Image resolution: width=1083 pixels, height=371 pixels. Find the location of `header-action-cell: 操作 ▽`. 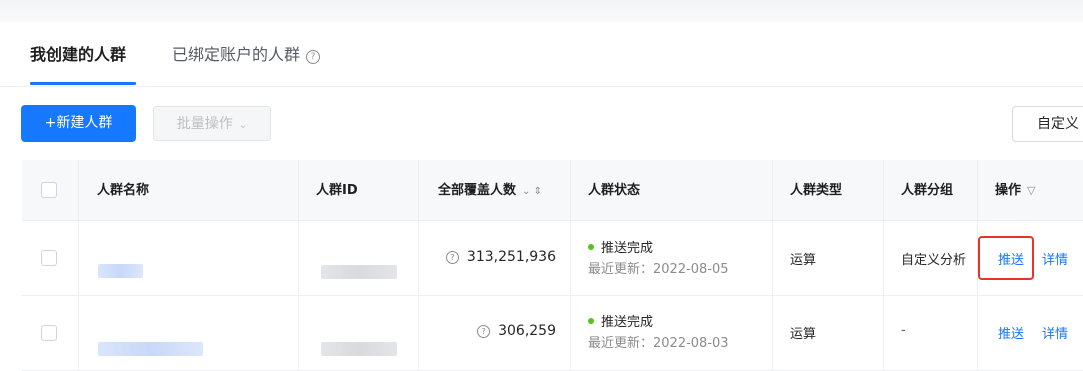

header-action-cell: 操作 ▽ is located at coordinates (1030, 190).